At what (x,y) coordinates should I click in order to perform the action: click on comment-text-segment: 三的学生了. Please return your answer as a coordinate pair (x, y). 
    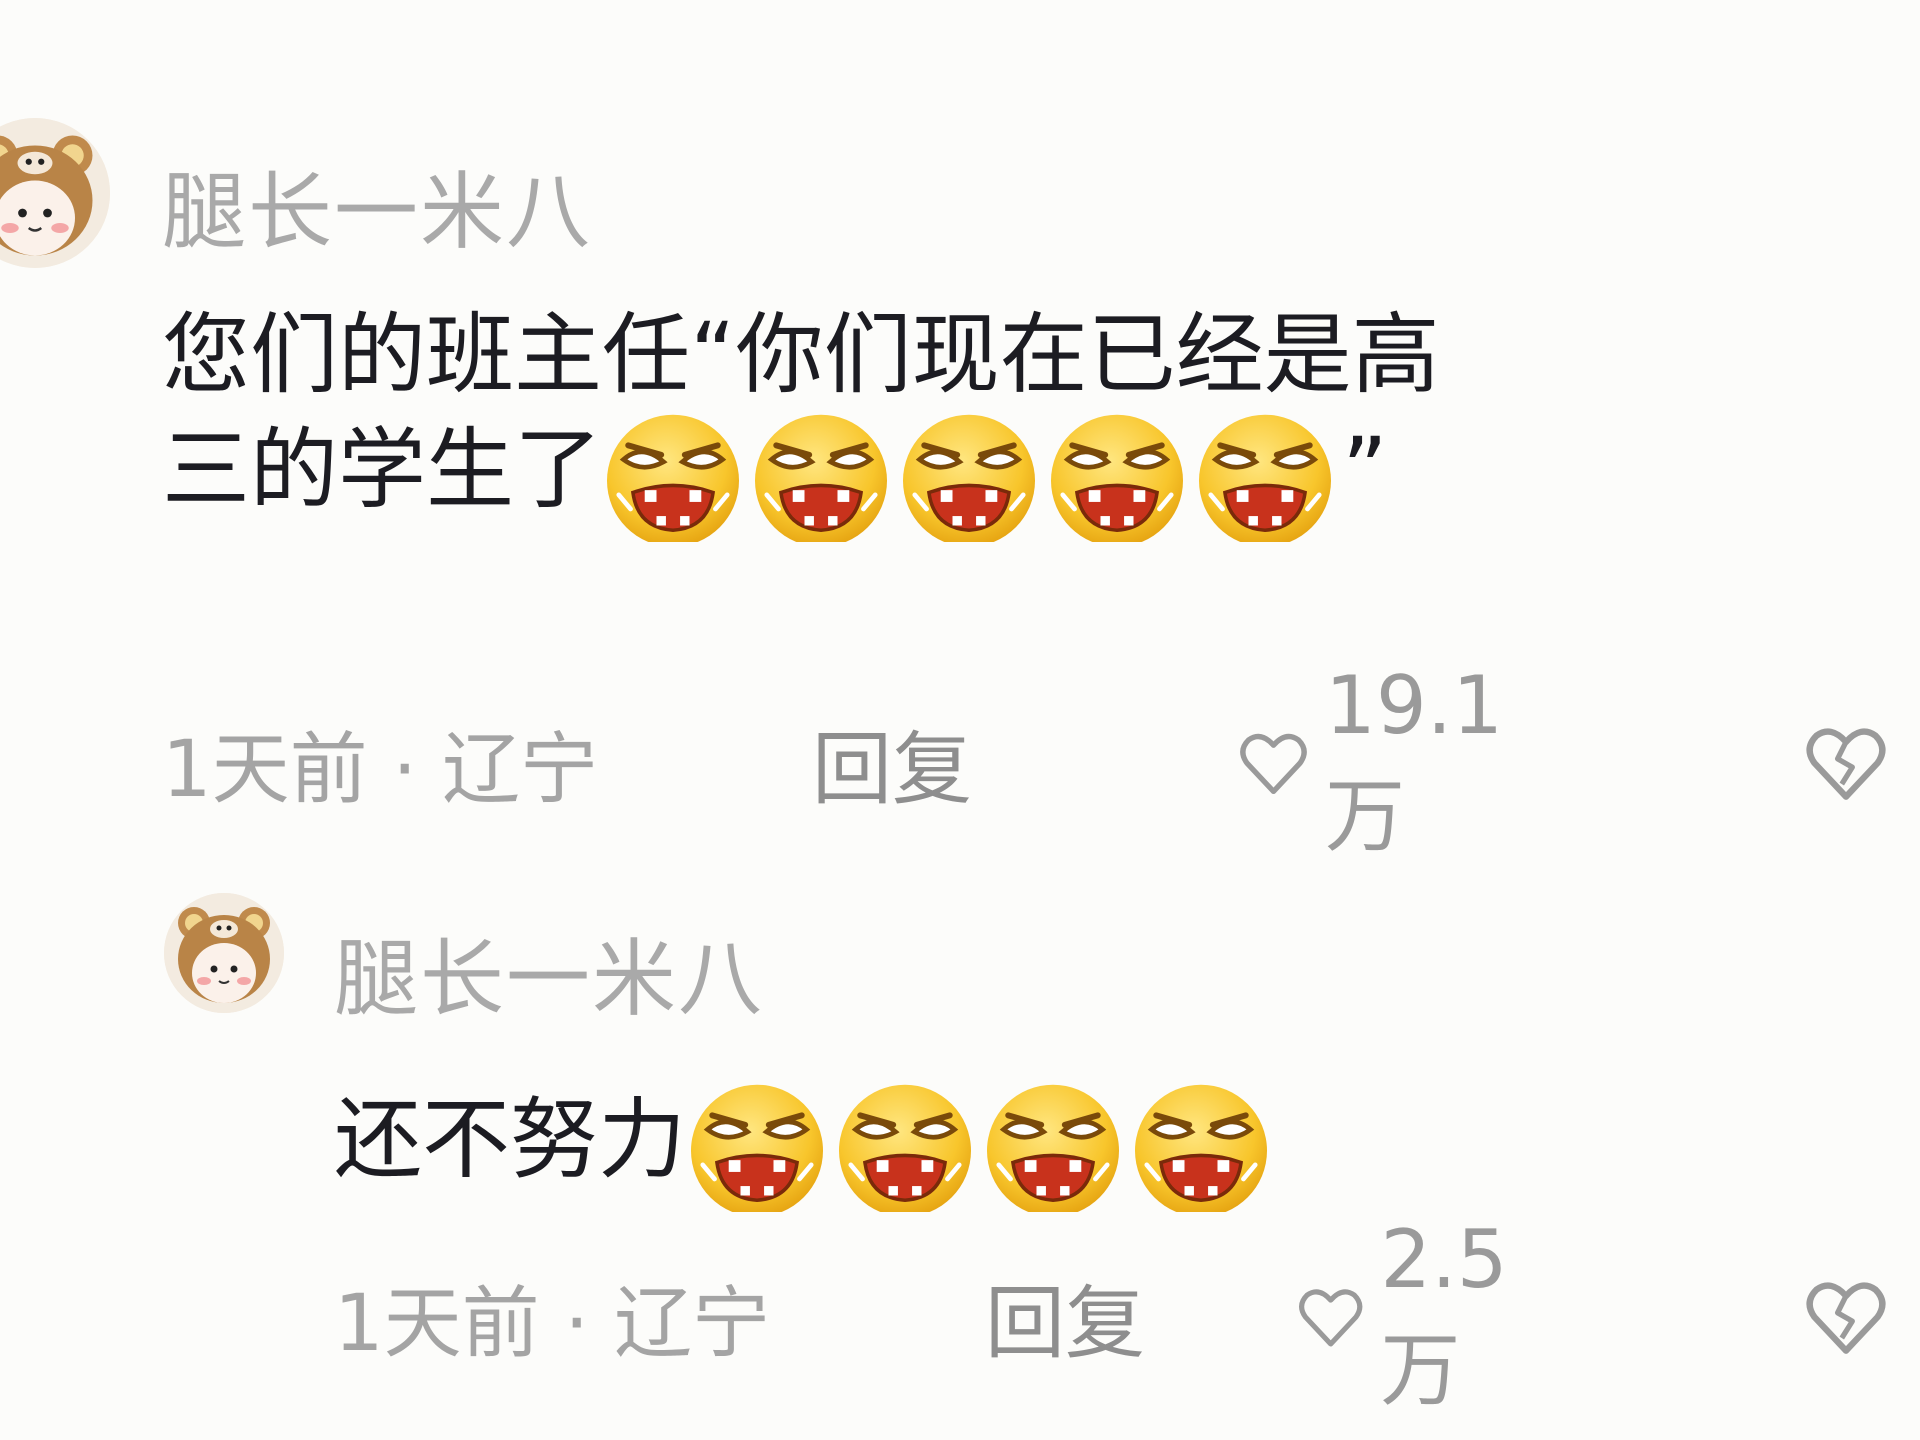
    Looking at the image, I should click on (382, 469).